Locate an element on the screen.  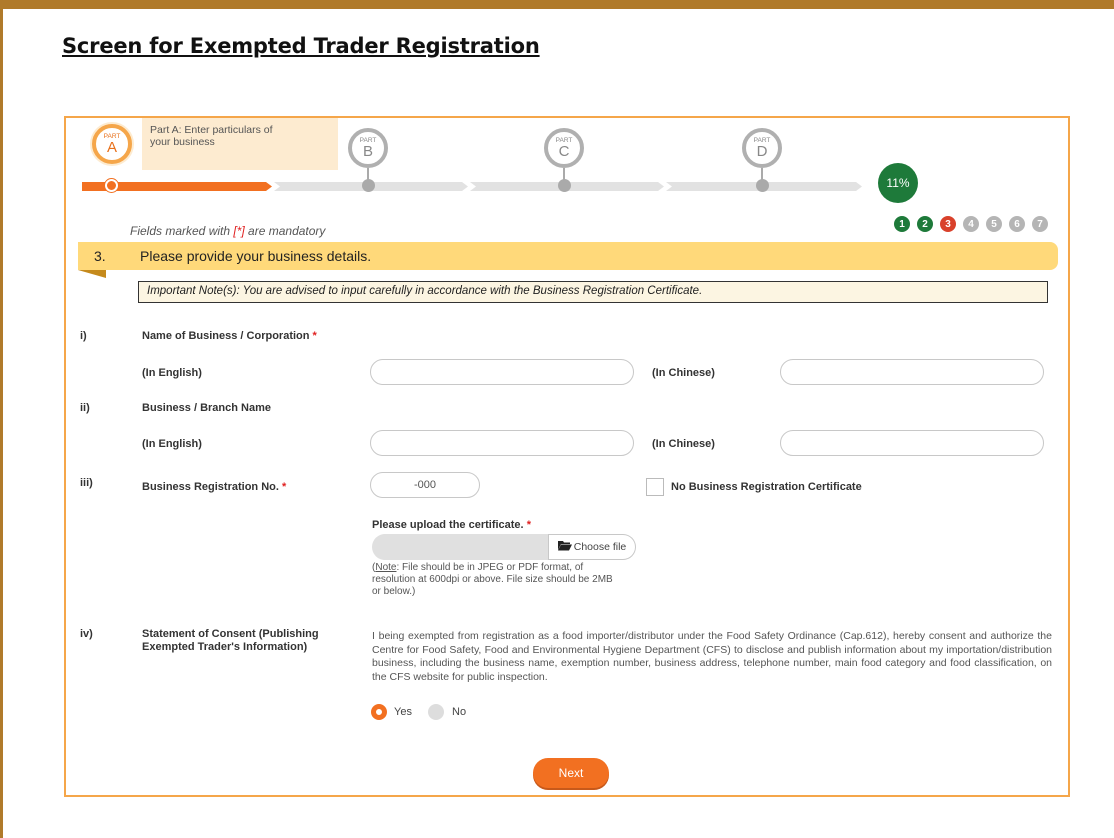
step-indicators: 1 2 3 4 5 6 7 is located at coordinates (971, 224).